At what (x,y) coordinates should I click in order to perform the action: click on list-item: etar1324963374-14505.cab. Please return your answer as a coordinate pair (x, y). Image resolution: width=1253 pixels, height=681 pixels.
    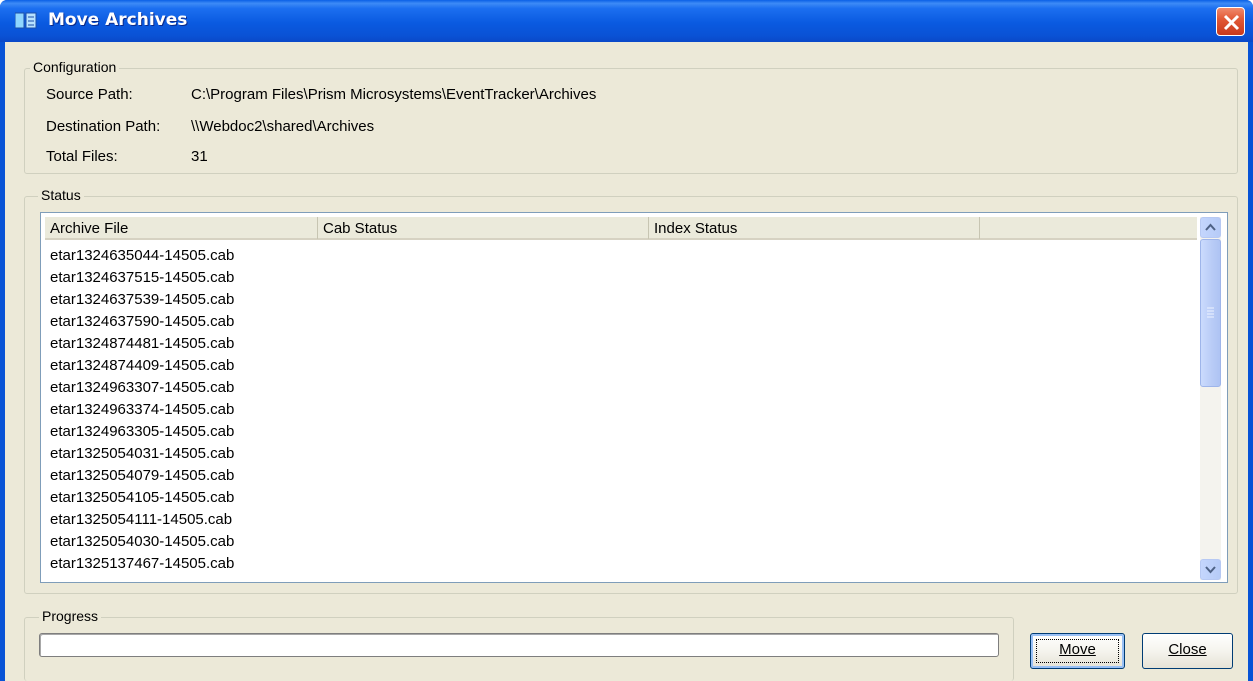
    Looking at the image, I should click on (620, 409).